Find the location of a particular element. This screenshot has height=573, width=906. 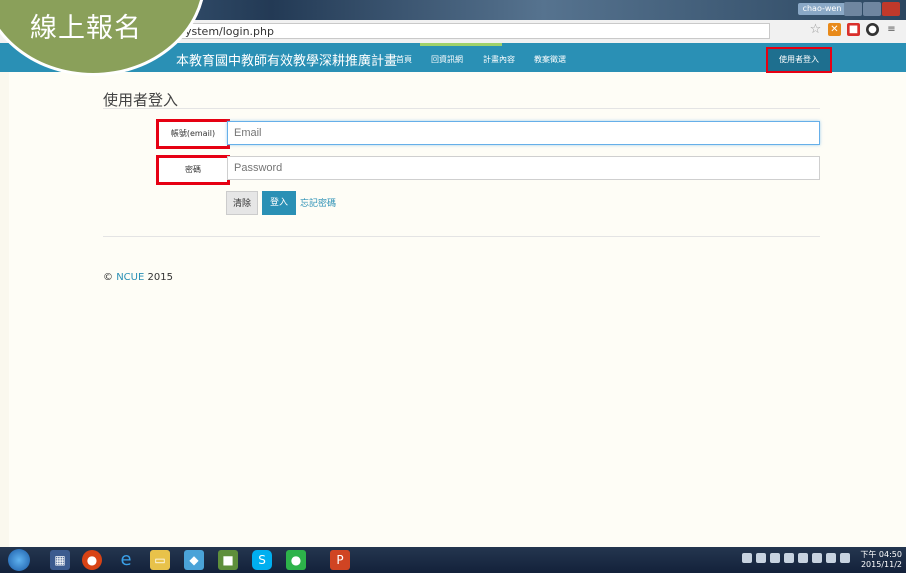

powerpoint-icon: P is located at coordinates (340, 560).